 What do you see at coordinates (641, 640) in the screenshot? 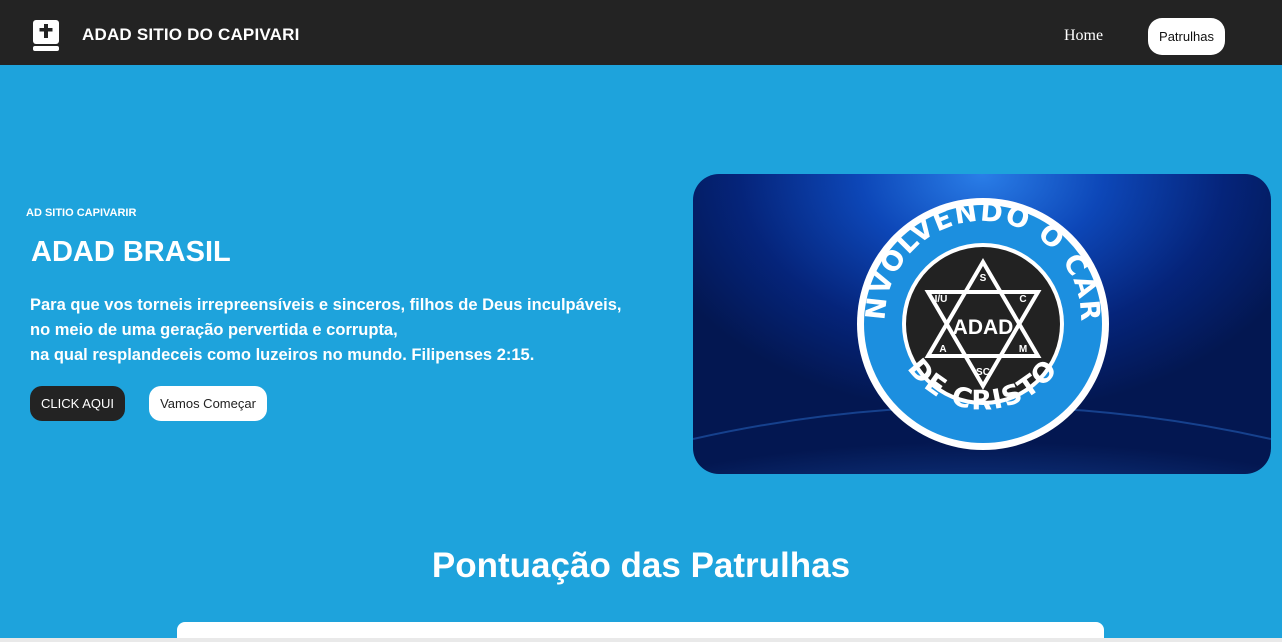
I see `horizontal-scrollbar` at bounding box center [641, 640].